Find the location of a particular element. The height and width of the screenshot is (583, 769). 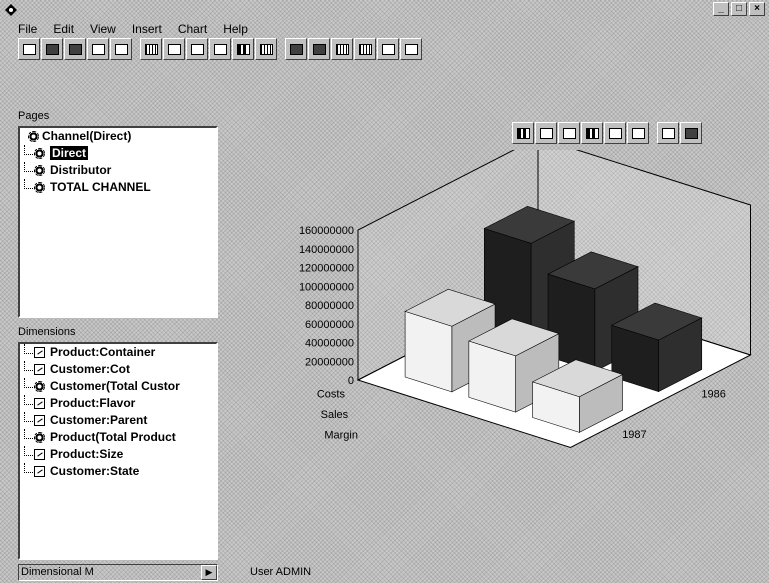

y-tick-label: 40000000 is located at coordinates (329, 344).